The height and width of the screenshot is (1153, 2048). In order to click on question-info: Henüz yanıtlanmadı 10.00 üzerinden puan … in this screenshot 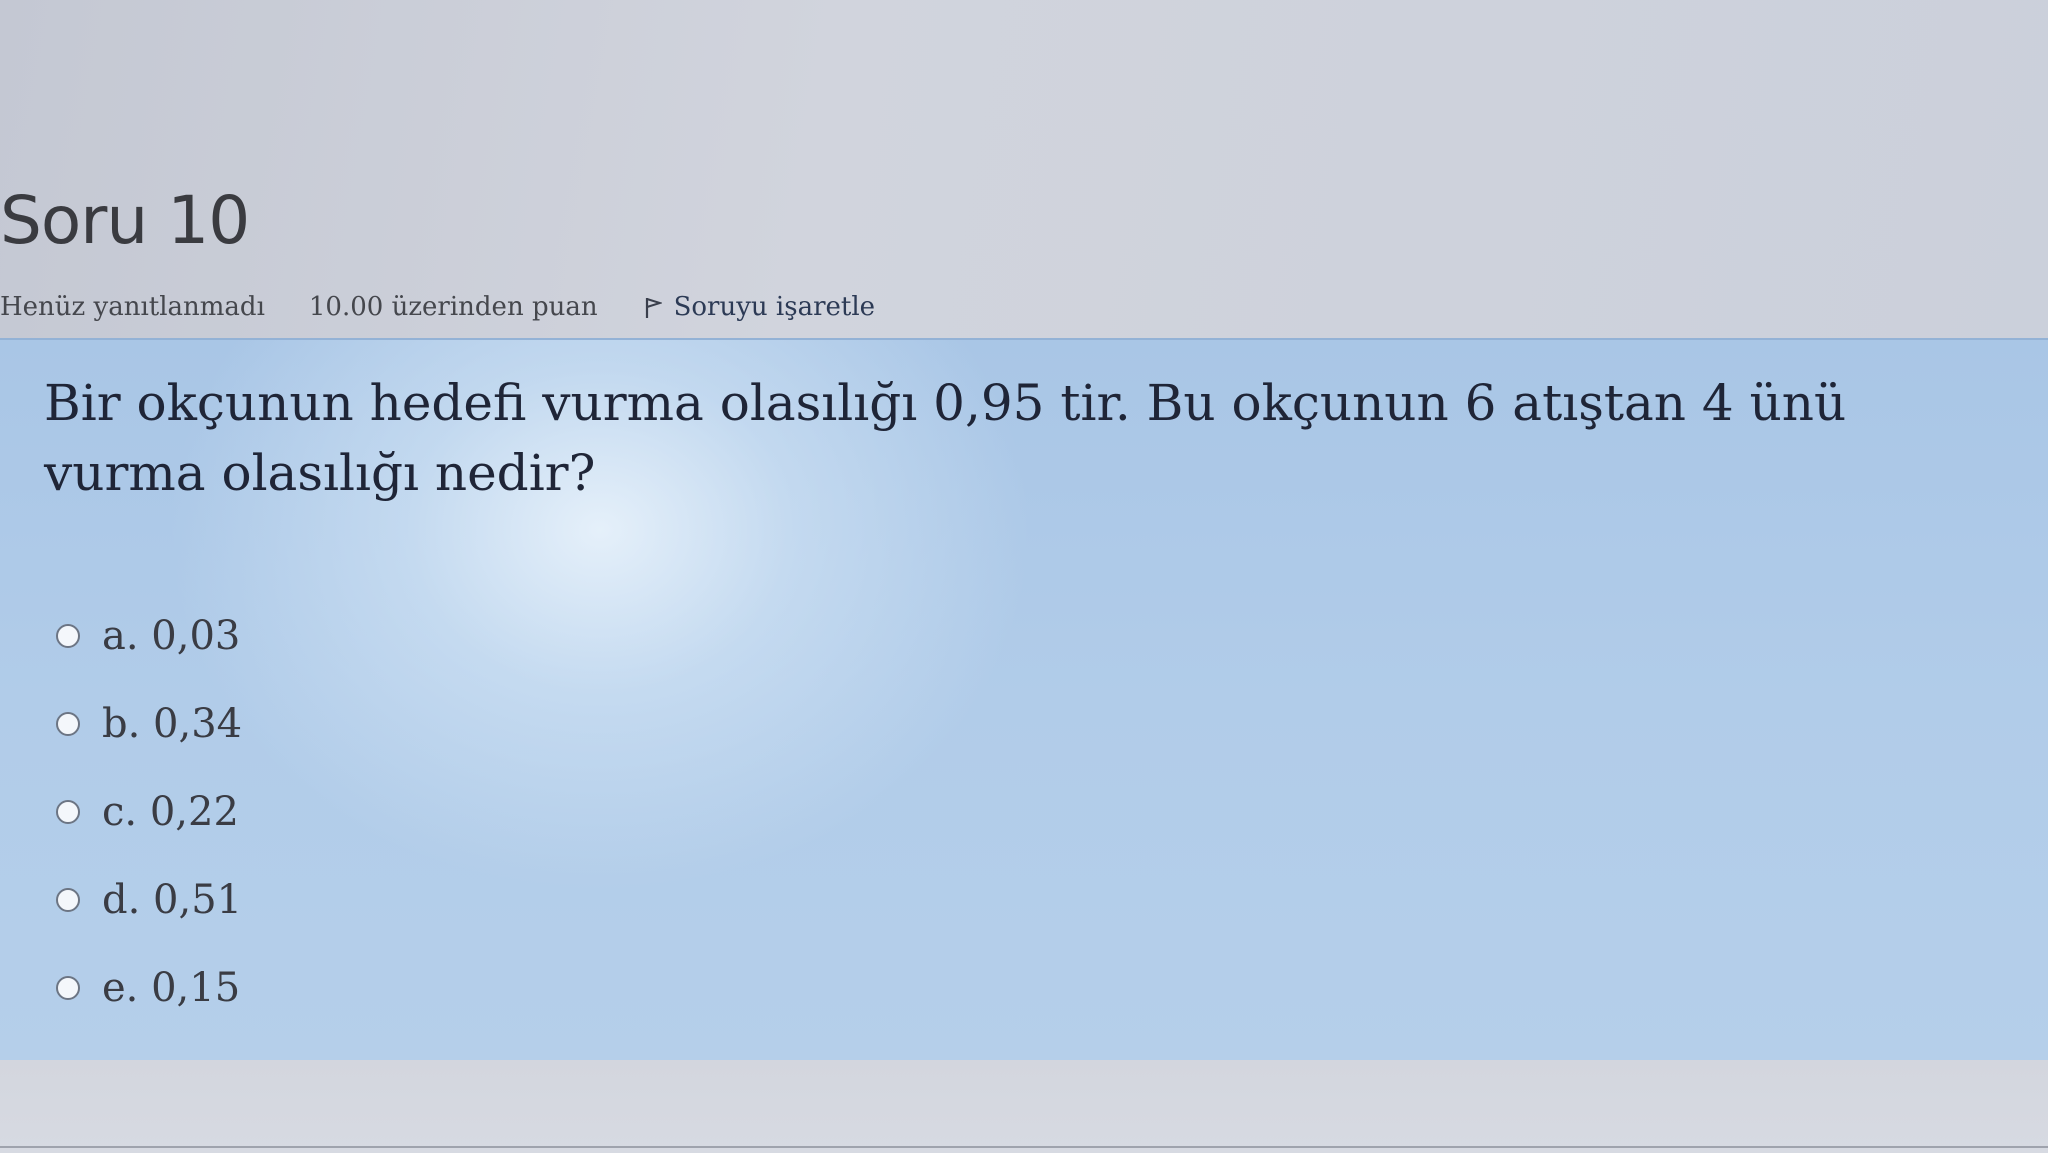, I will do `click(437, 307)`.